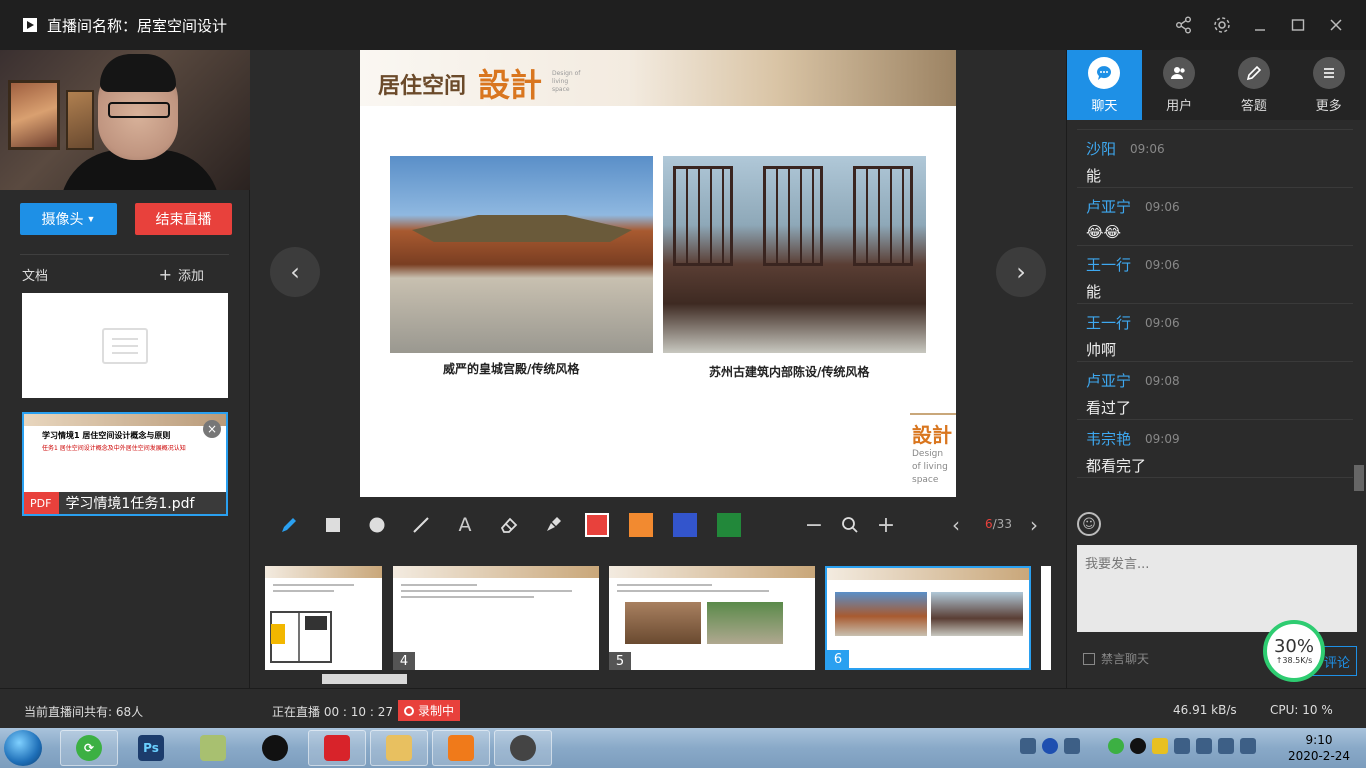 The height and width of the screenshot is (768, 1366). What do you see at coordinates (729, 525) in the screenshot?
I see `color-swatch-green` at bounding box center [729, 525].